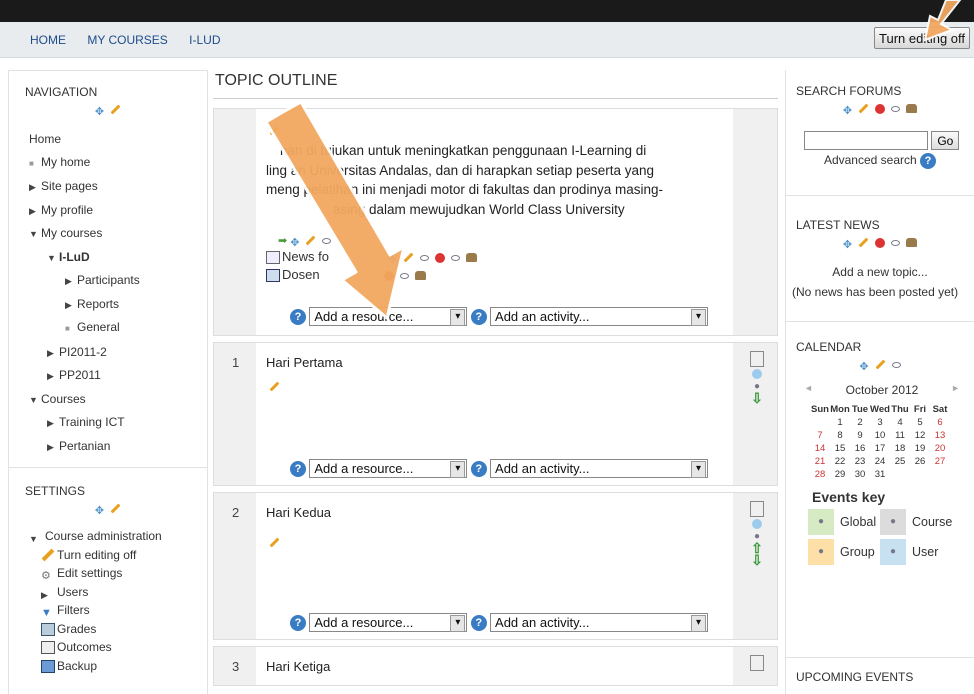 The image size is (974, 694). What do you see at coordinates (118, 666) in the screenshot?
I see `settings-item: Backup` at bounding box center [118, 666].